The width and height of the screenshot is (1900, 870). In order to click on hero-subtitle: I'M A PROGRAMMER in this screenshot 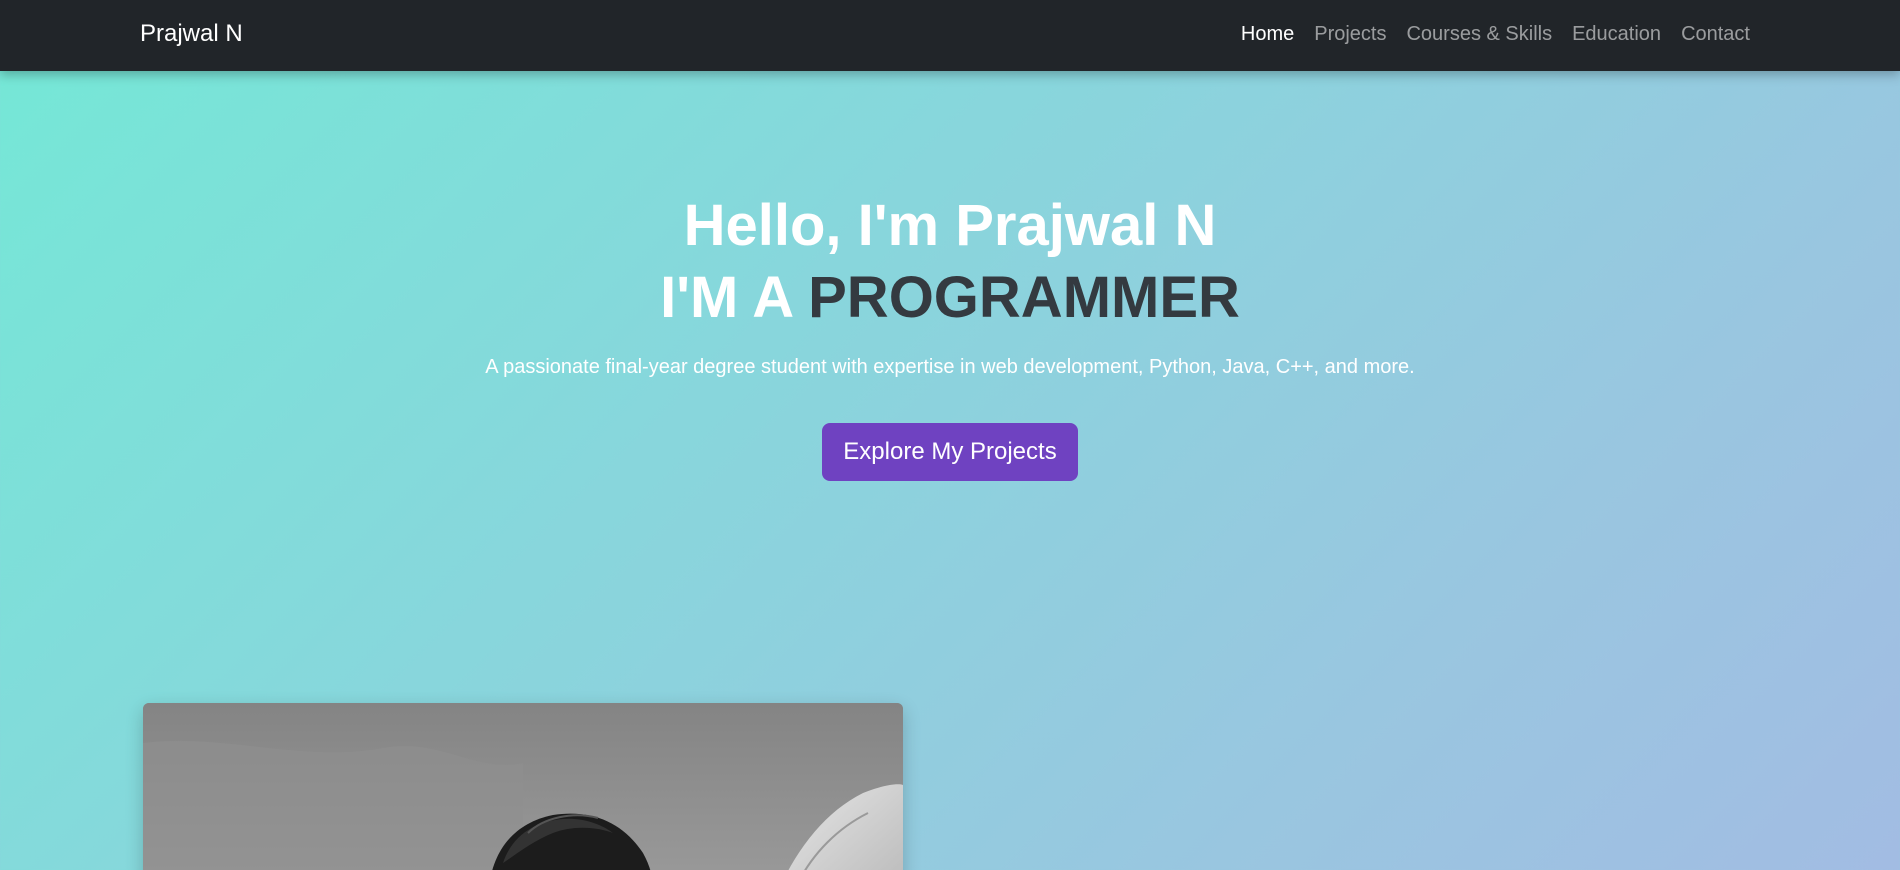, I will do `click(950, 298)`.